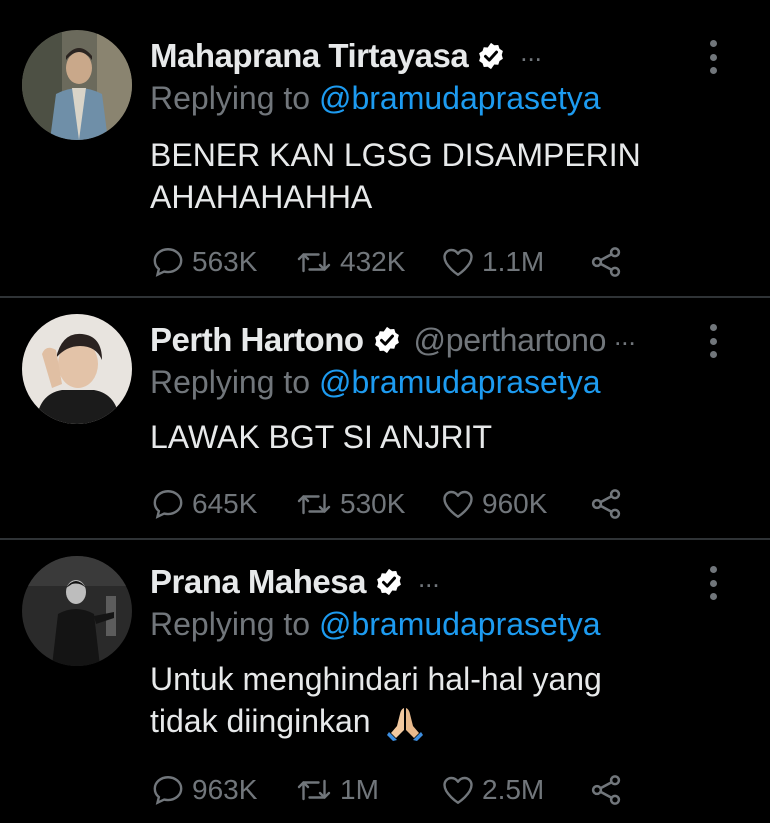 The image size is (770, 823). Describe the element at coordinates (258, 582) in the screenshot. I see `display-name: Prana Mahesa` at that location.